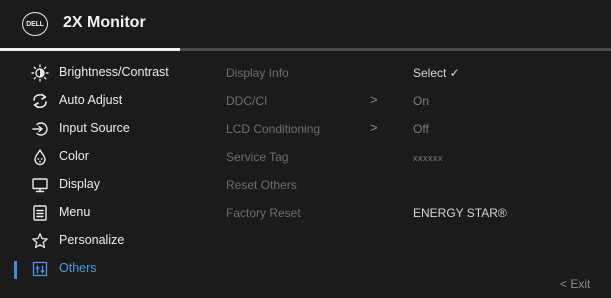 The width and height of the screenshot is (611, 298). Describe the element at coordinates (15, 270) in the screenshot. I see `active-indicator` at that location.